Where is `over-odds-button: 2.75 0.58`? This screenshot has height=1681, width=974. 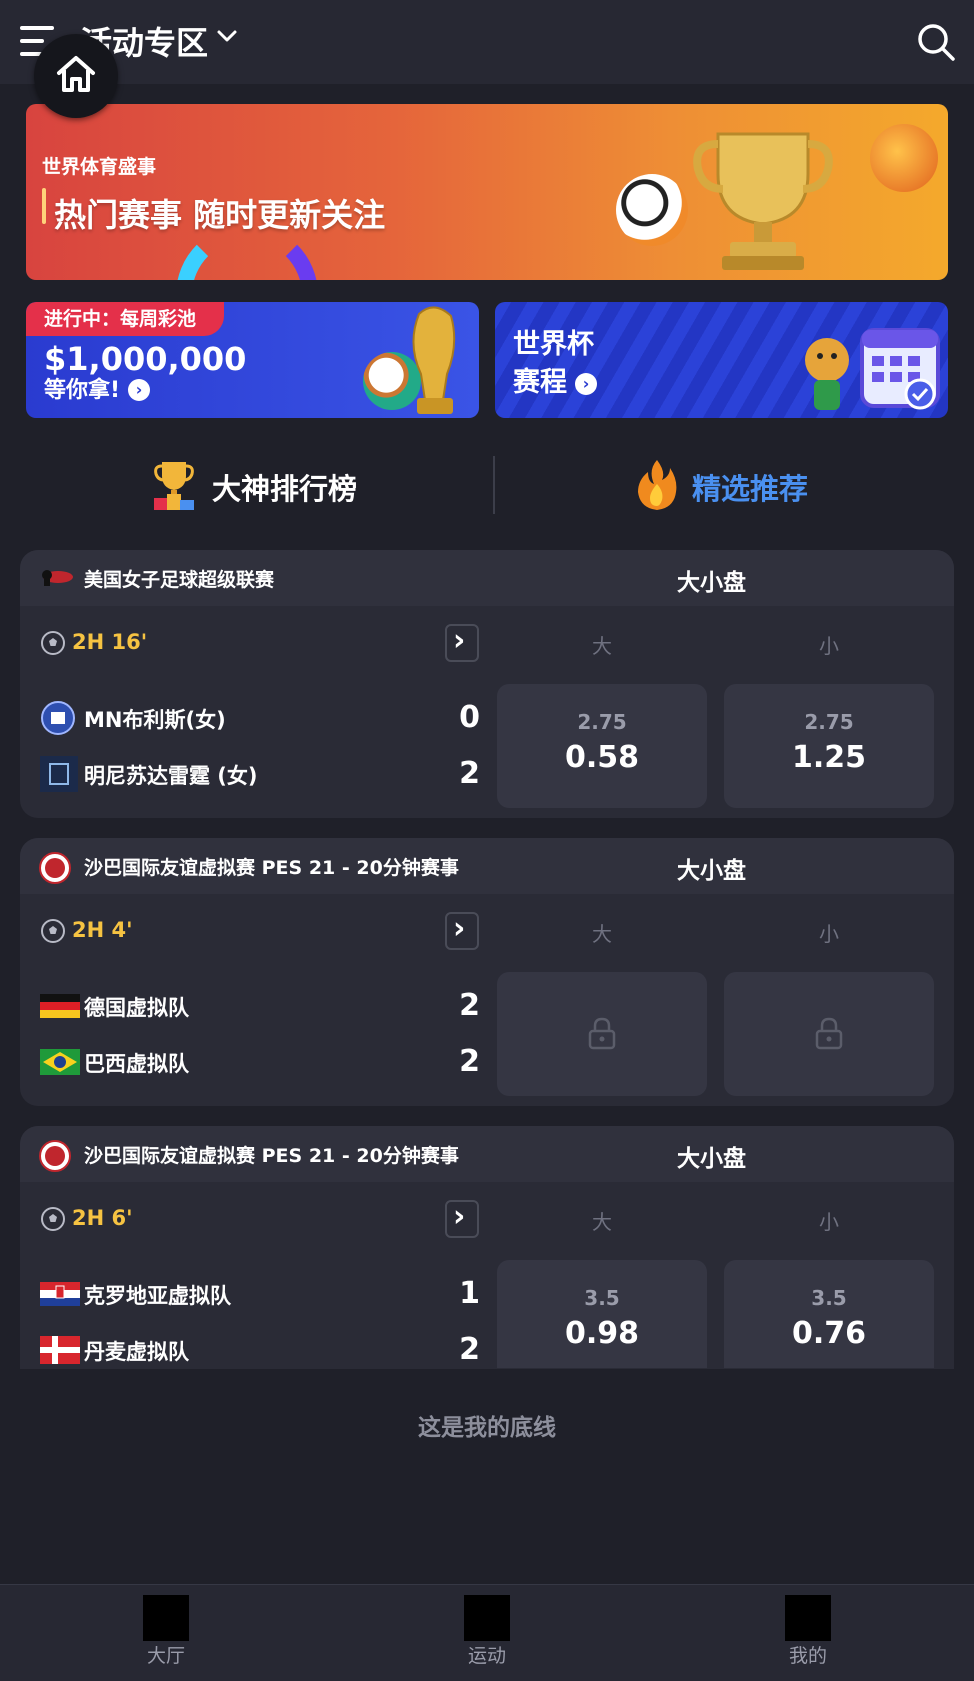 over-odds-button: 2.75 0.58 is located at coordinates (602, 746).